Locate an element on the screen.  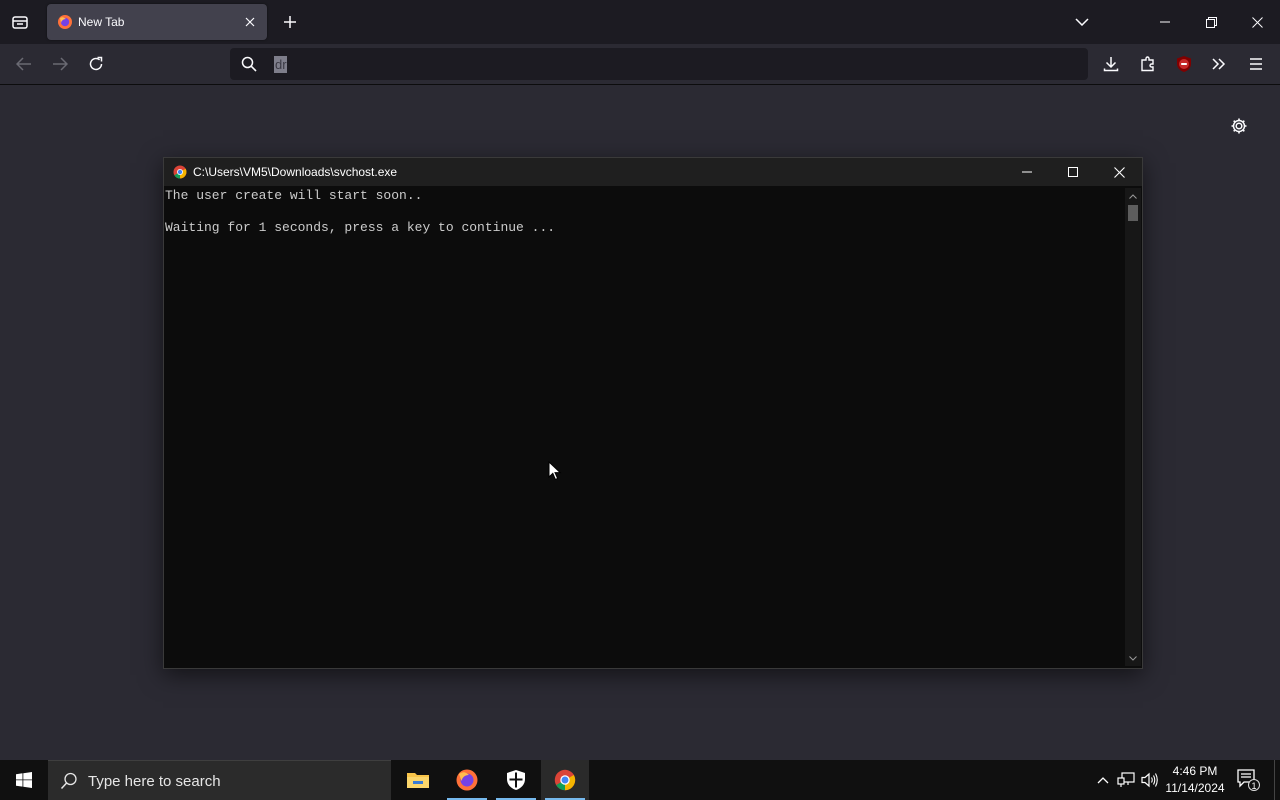
firefox-favicon-icon is located at coordinates (65, 22).